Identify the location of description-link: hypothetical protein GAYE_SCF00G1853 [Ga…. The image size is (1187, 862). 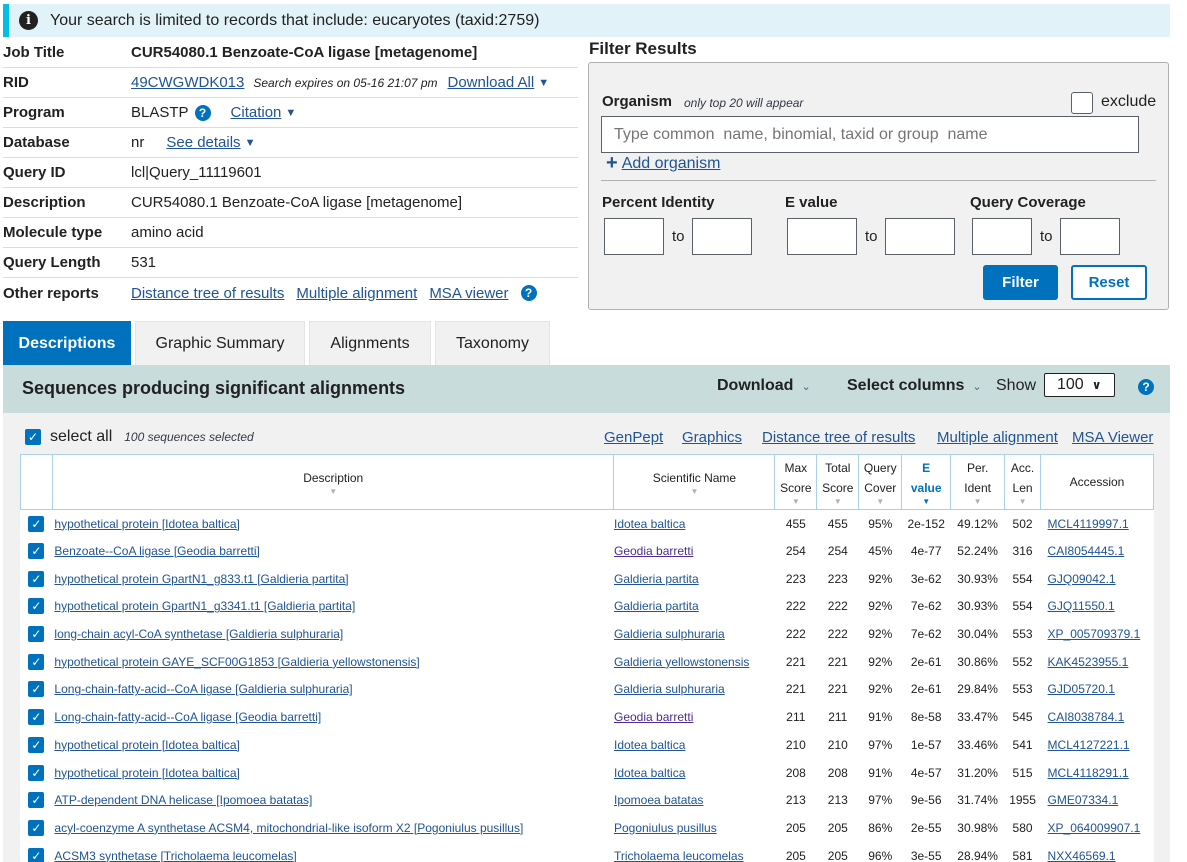
(236, 662).